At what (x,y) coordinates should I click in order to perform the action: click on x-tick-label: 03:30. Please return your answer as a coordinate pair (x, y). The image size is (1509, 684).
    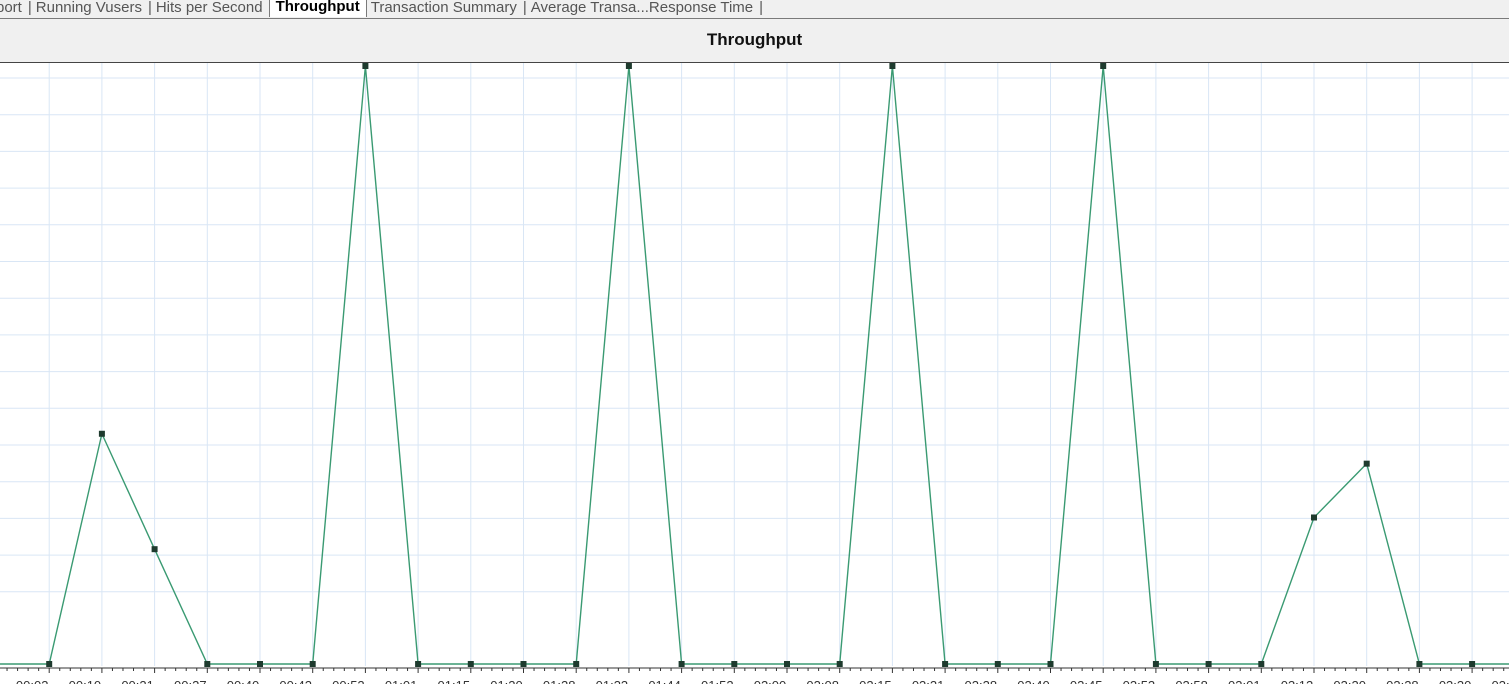
    Looking at the image, I should click on (1455, 681).